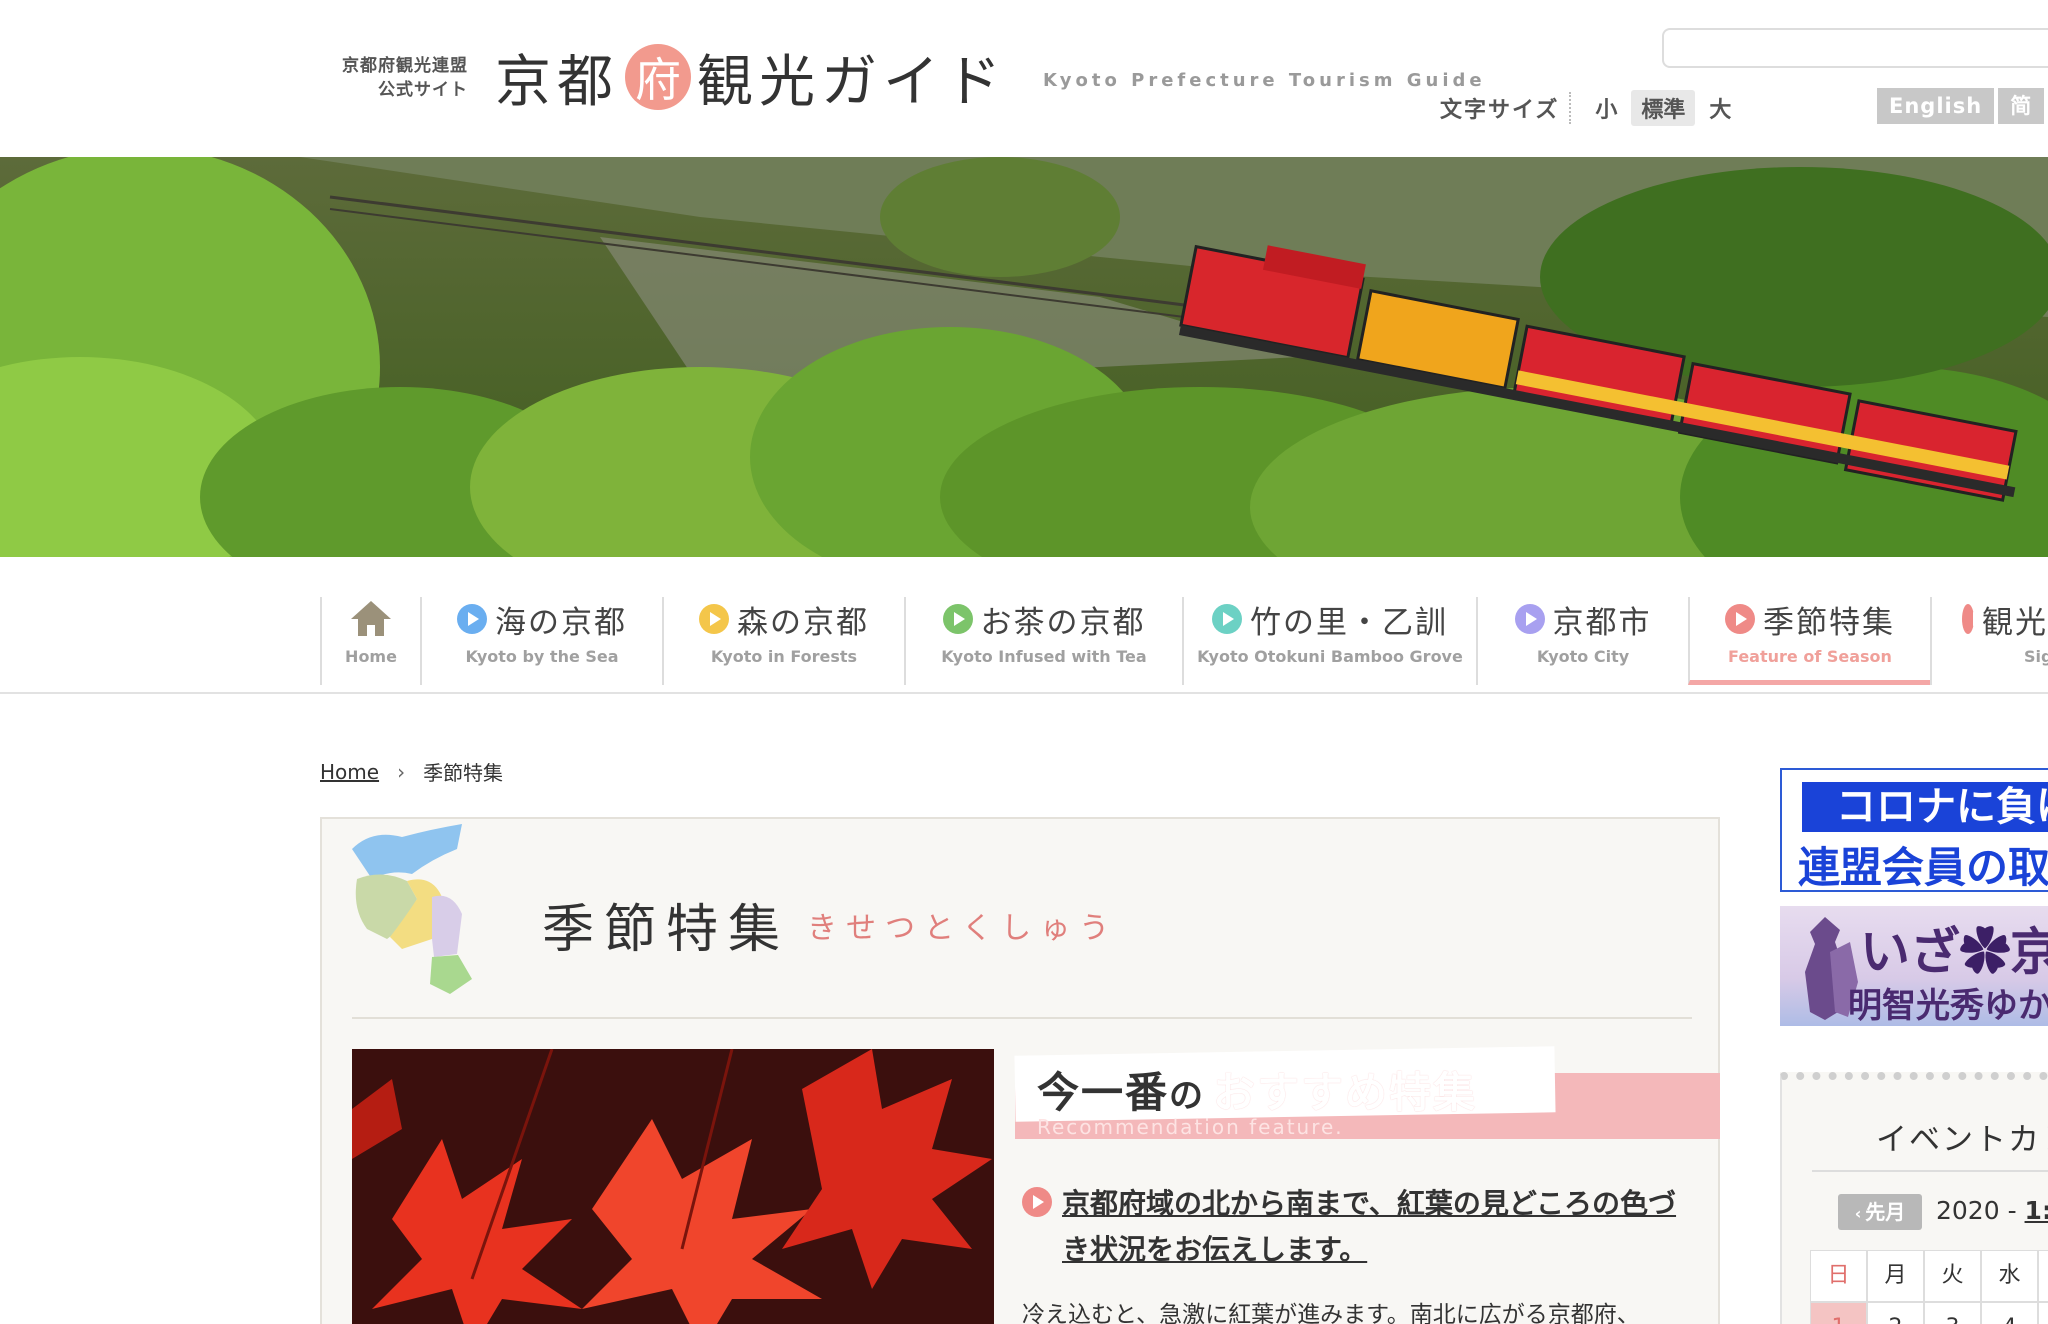  What do you see at coordinates (1330, 656) in the screenshot?
I see `nav-en-label: Kyoto Otokuni Bamboo Grove` at bounding box center [1330, 656].